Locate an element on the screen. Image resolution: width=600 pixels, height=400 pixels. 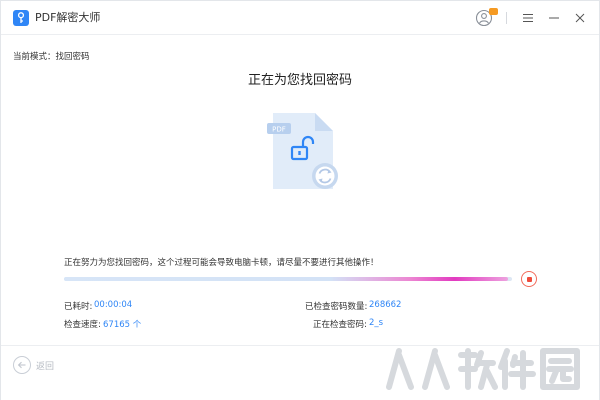
elapsed-time-value: 00:00:04 is located at coordinates (113, 305).